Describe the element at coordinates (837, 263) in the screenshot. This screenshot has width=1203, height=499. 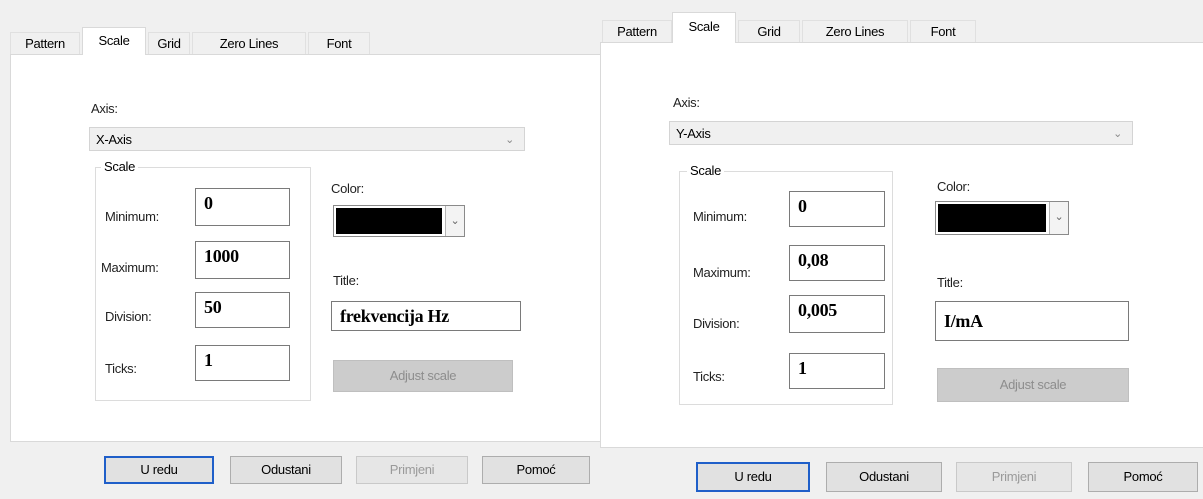
I see `maximum-field: 0,08` at that location.